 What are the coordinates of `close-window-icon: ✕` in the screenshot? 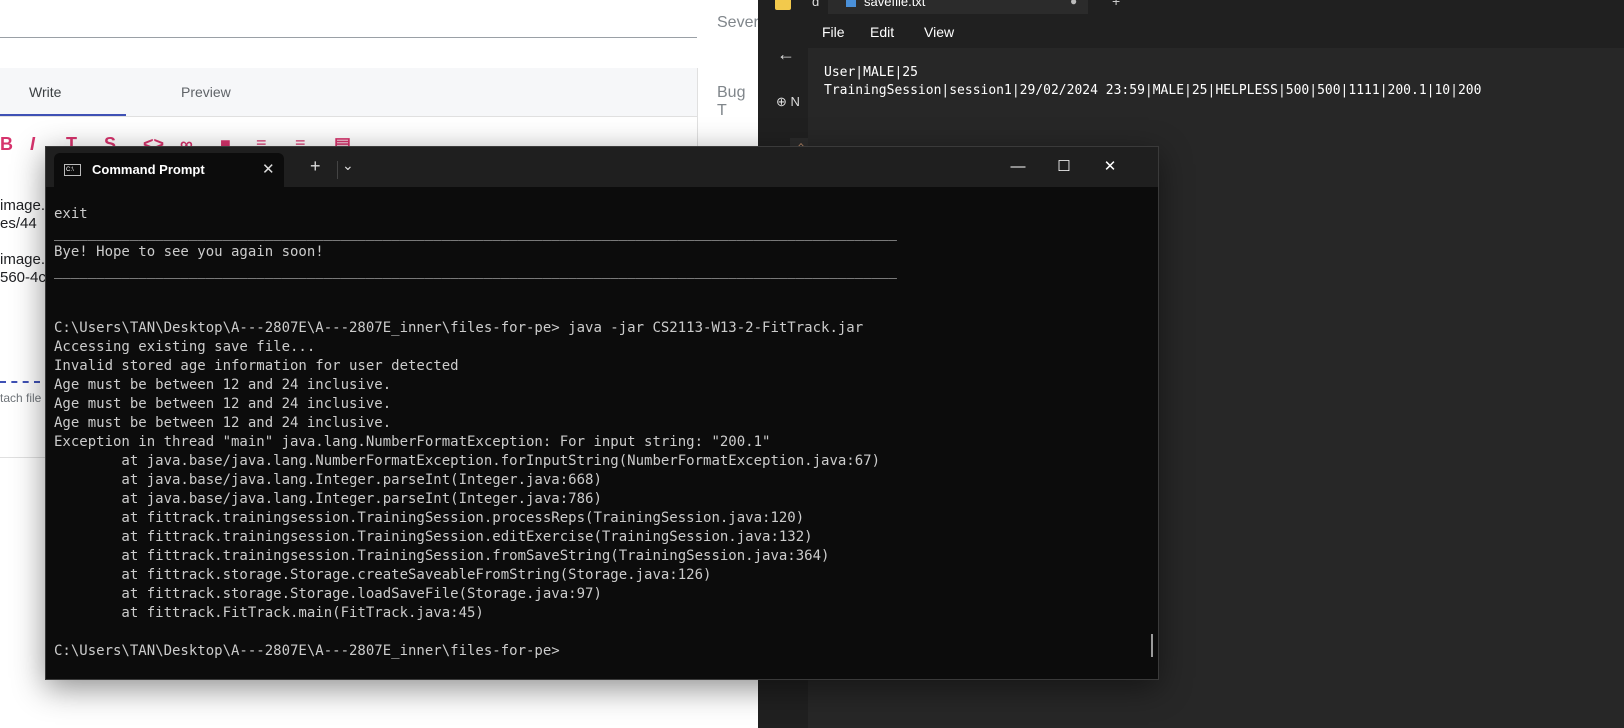 It's located at (1110, 167).